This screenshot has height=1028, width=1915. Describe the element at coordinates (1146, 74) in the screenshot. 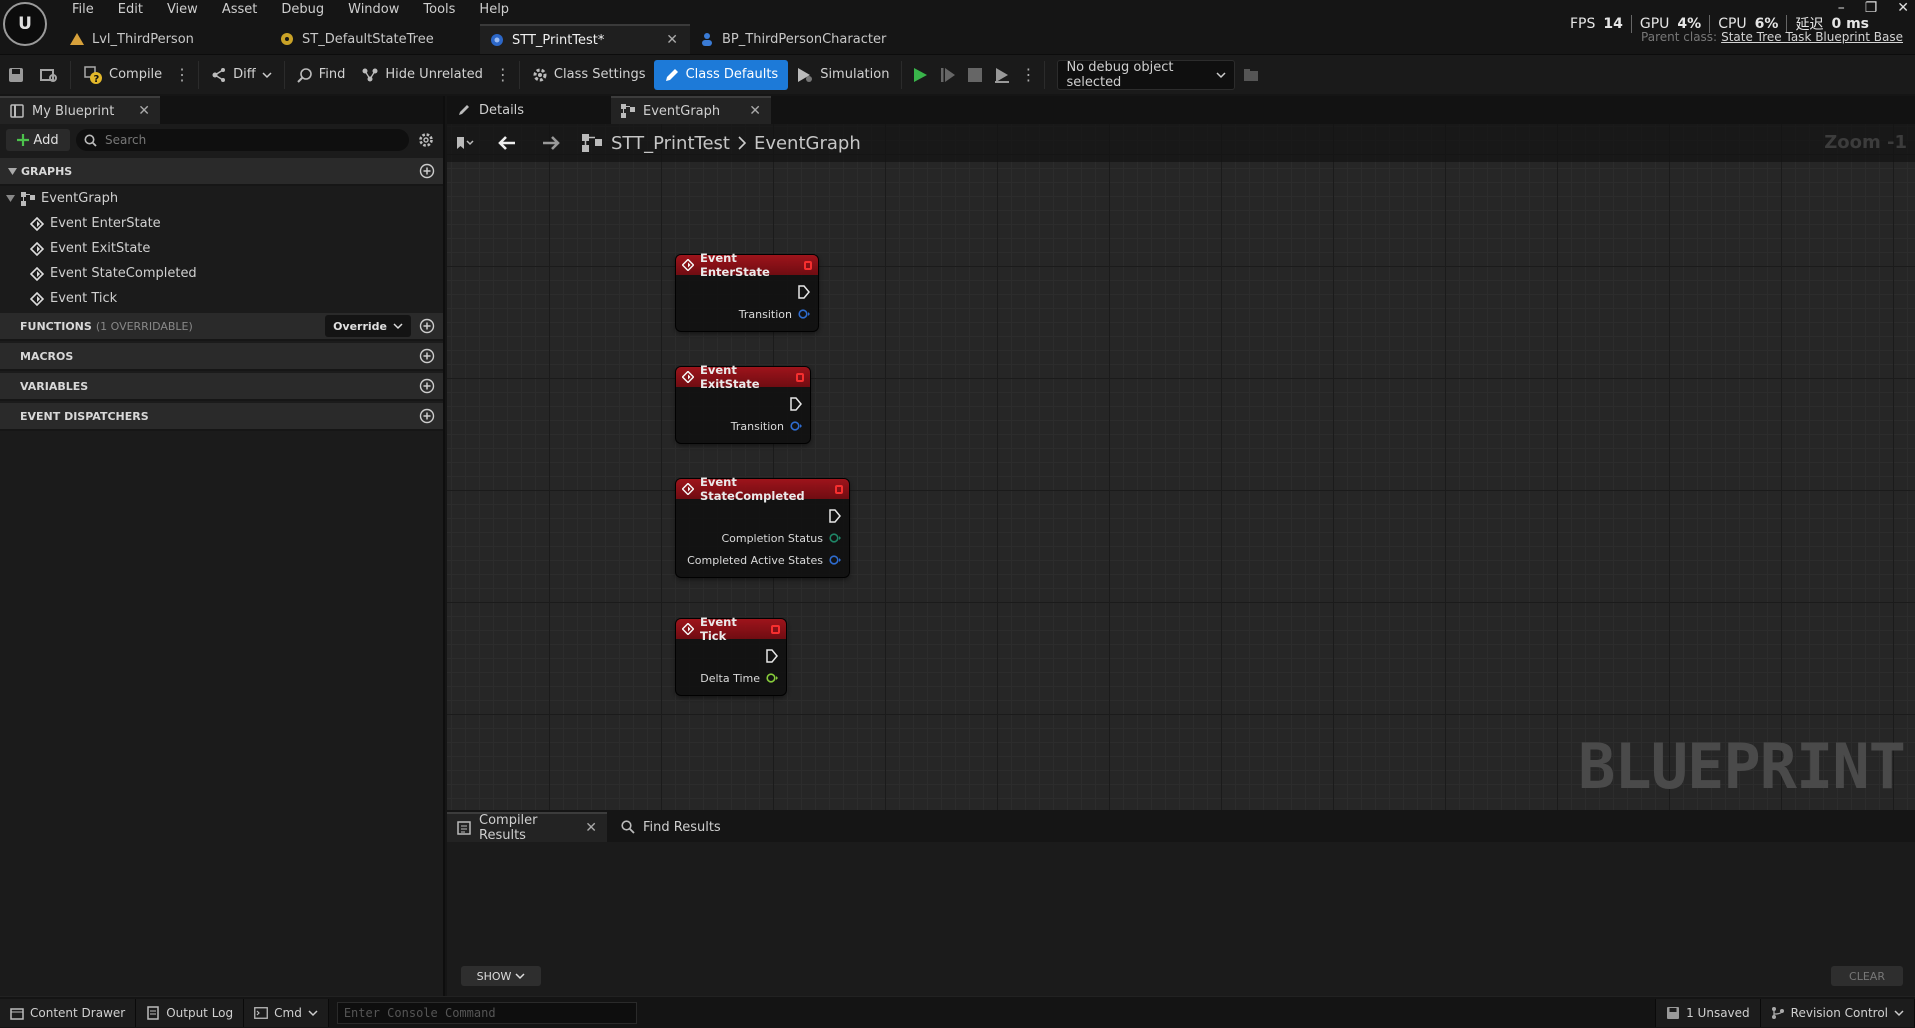

I see `debug-object-select: No debug object selected` at that location.